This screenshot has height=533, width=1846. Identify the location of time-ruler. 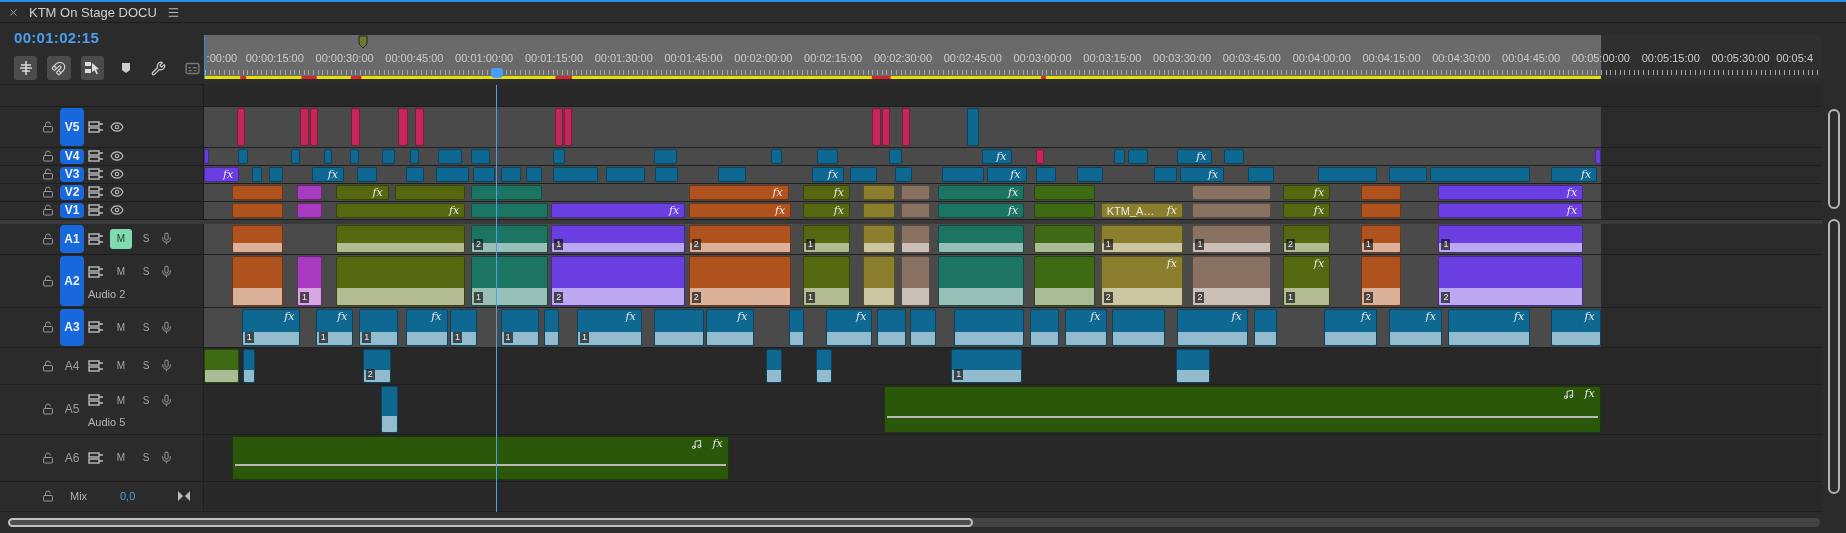
(1013, 57).